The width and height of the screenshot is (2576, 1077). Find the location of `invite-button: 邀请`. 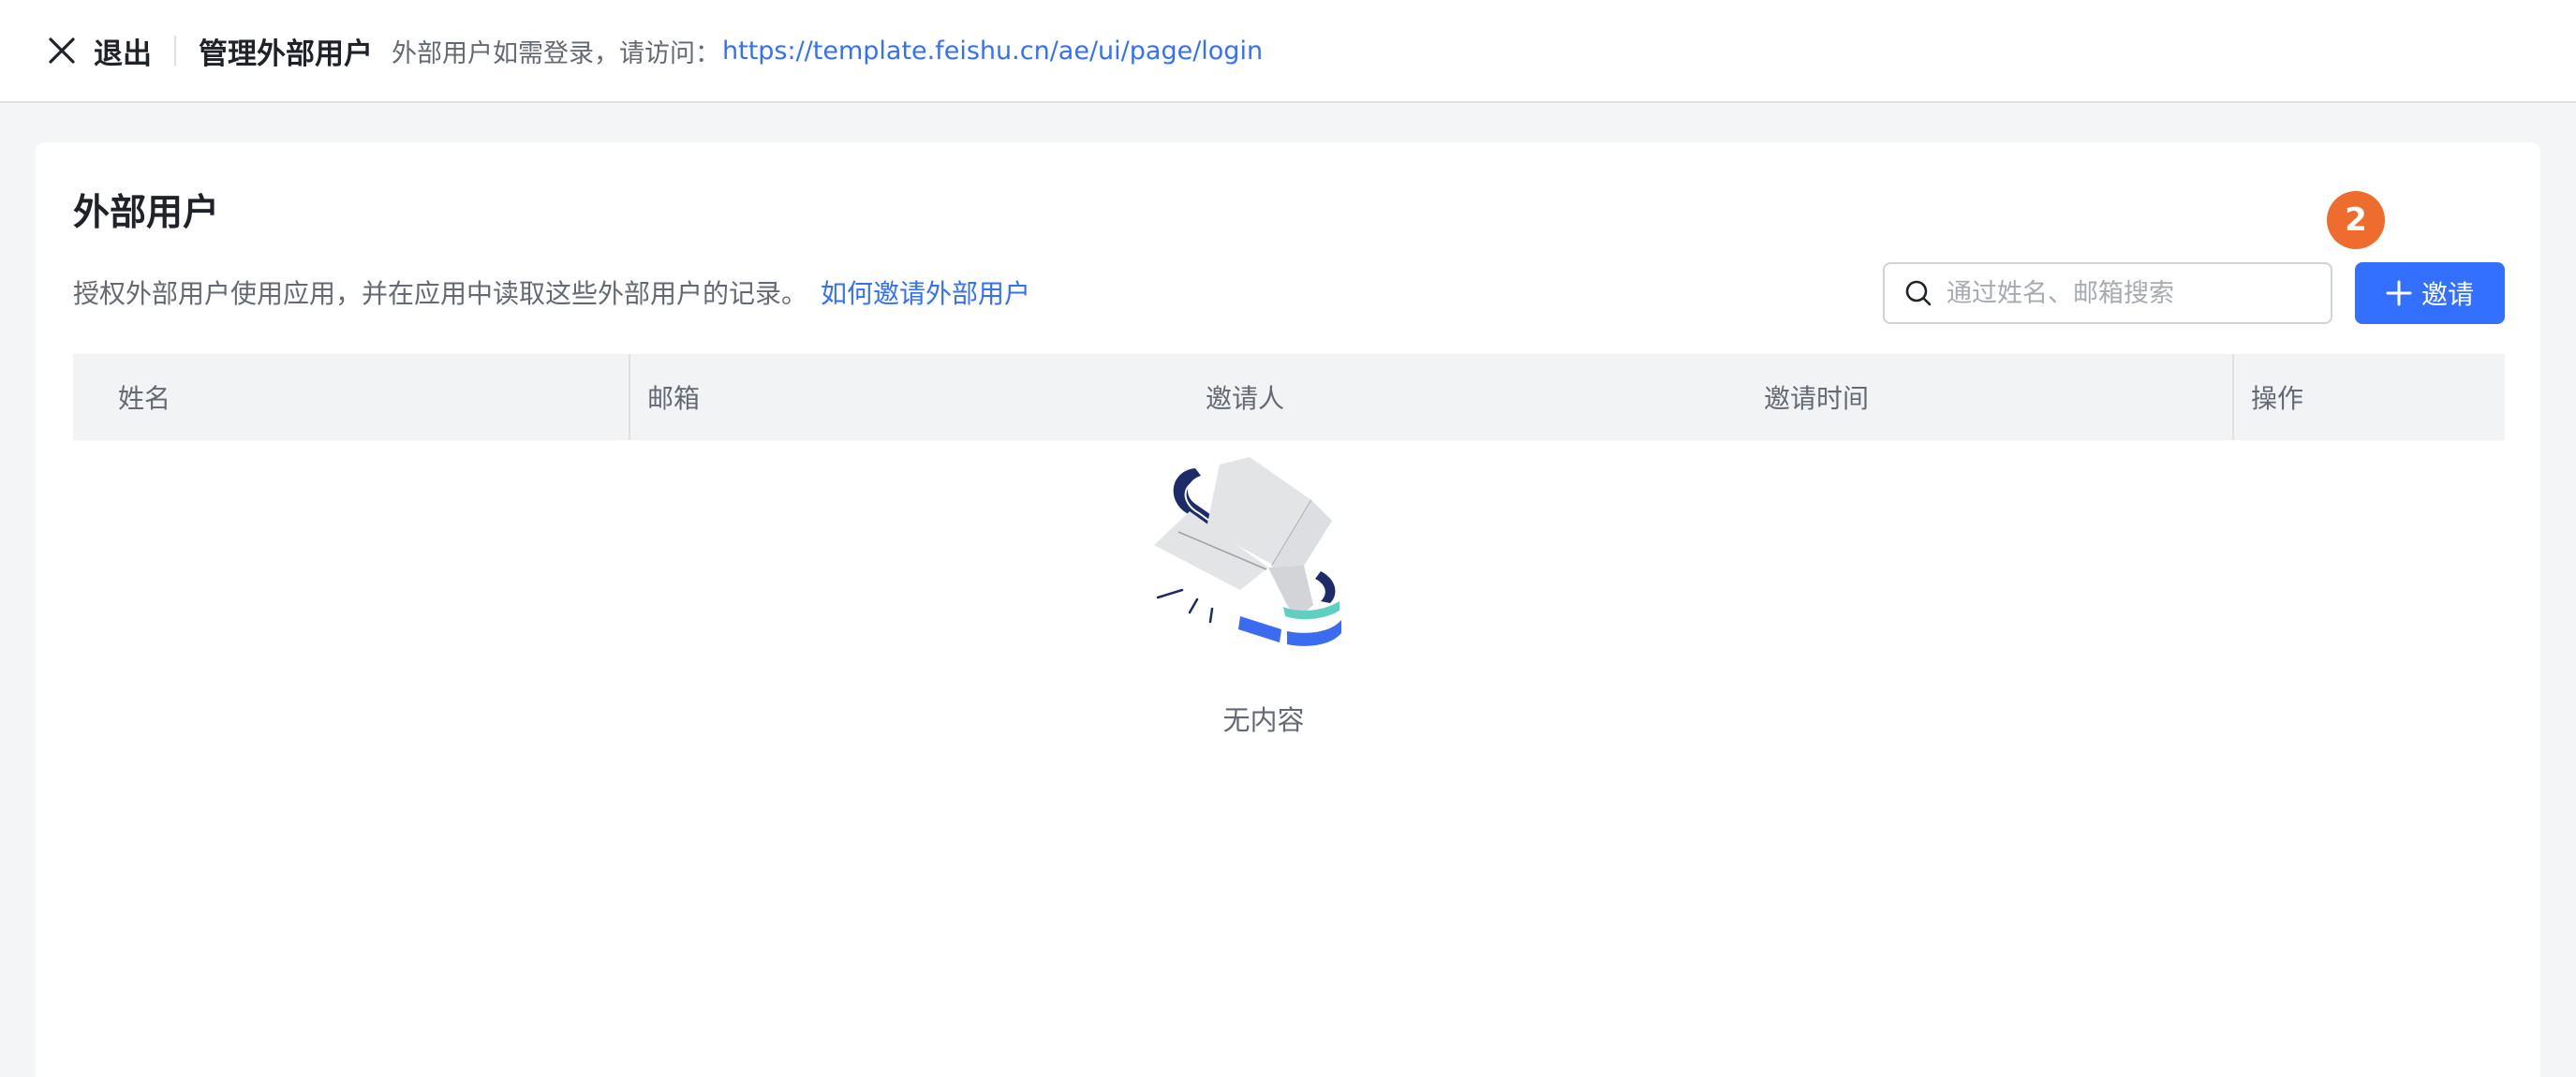

invite-button: 邀请 is located at coordinates (2430, 293).